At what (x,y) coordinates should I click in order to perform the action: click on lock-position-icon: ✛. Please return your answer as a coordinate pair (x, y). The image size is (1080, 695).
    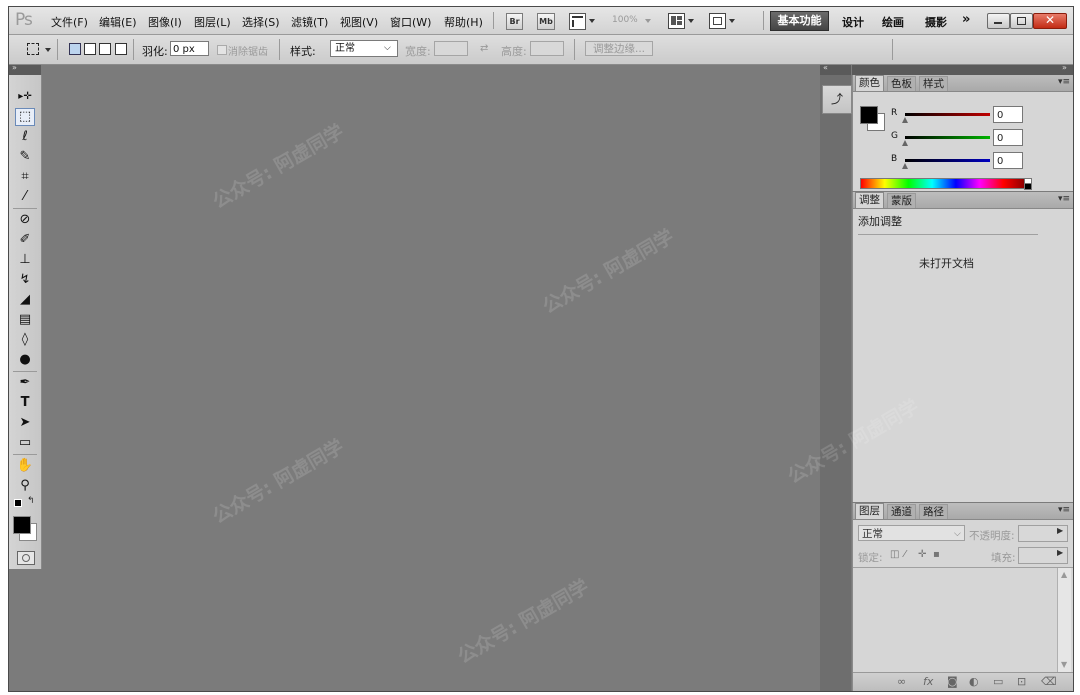
    Looking at the image, I should click on (922, 554).